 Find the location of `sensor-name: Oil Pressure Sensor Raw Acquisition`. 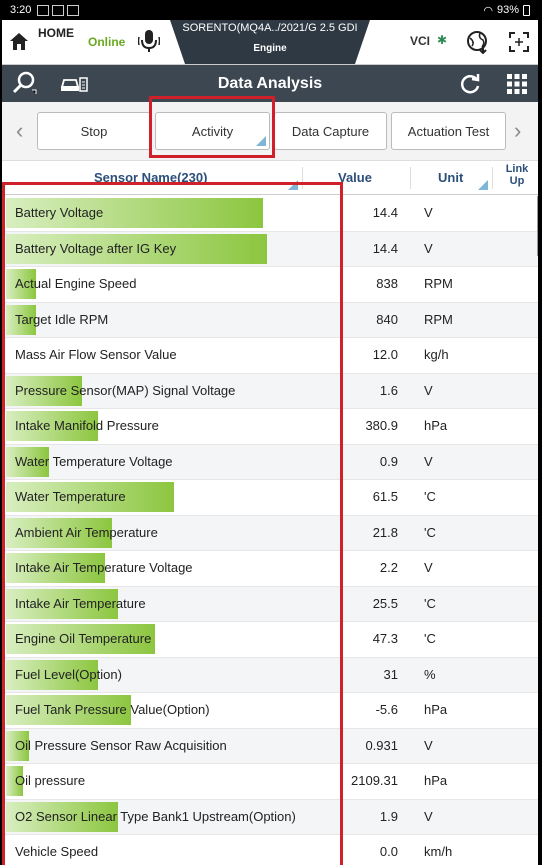

sensor-name: Oil Pressure Sensor Raw Acquisition is located at coordinates (121, 745).